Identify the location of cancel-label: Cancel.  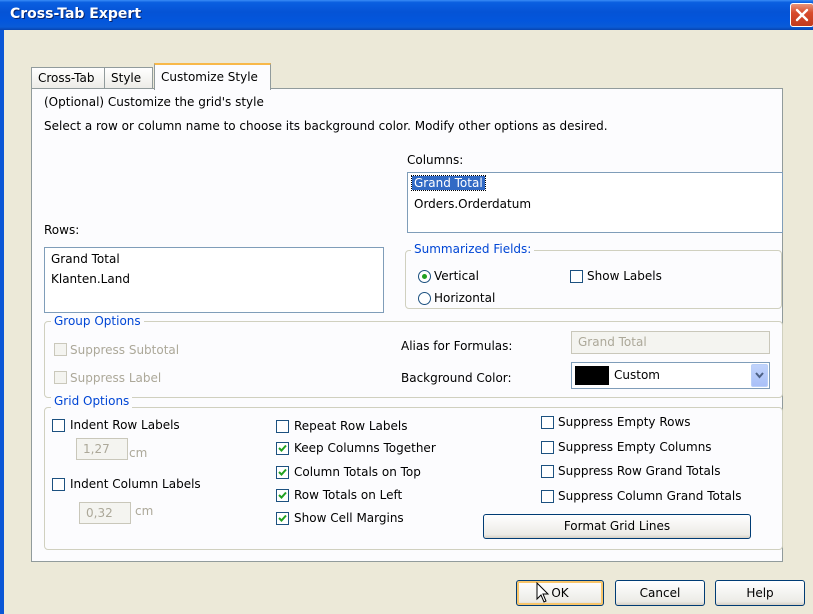
(660, 593).